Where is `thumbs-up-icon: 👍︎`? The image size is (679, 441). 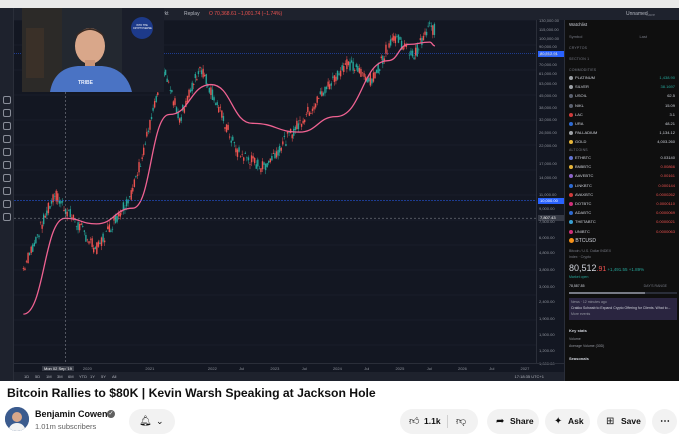 thumbs-up-icon: 👍︎ is located at coordinates (414, 421).